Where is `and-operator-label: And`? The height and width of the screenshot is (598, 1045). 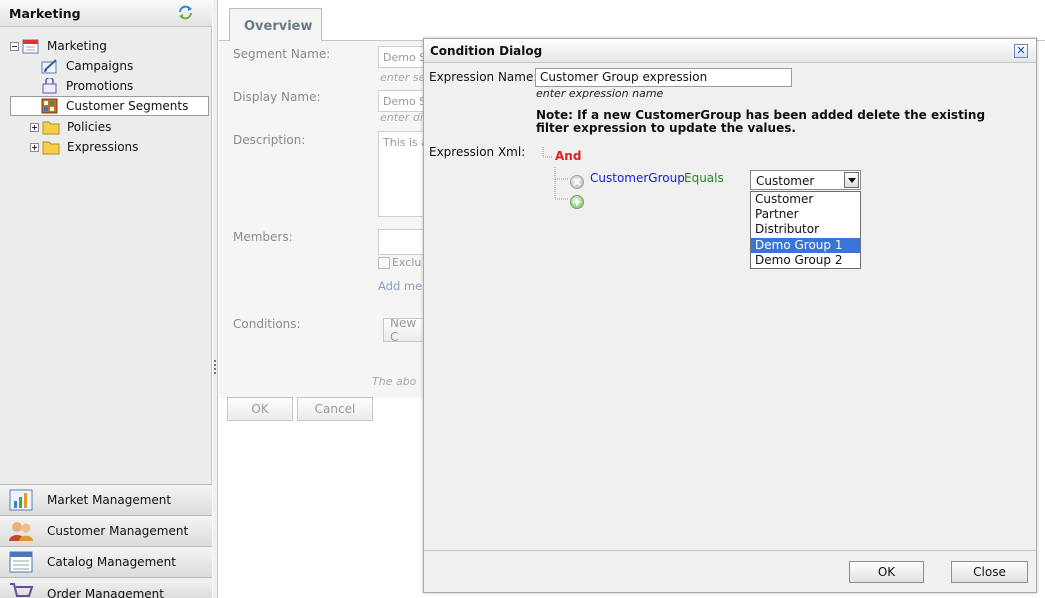 and-operator-label: And is located at coordinates (568, 156).